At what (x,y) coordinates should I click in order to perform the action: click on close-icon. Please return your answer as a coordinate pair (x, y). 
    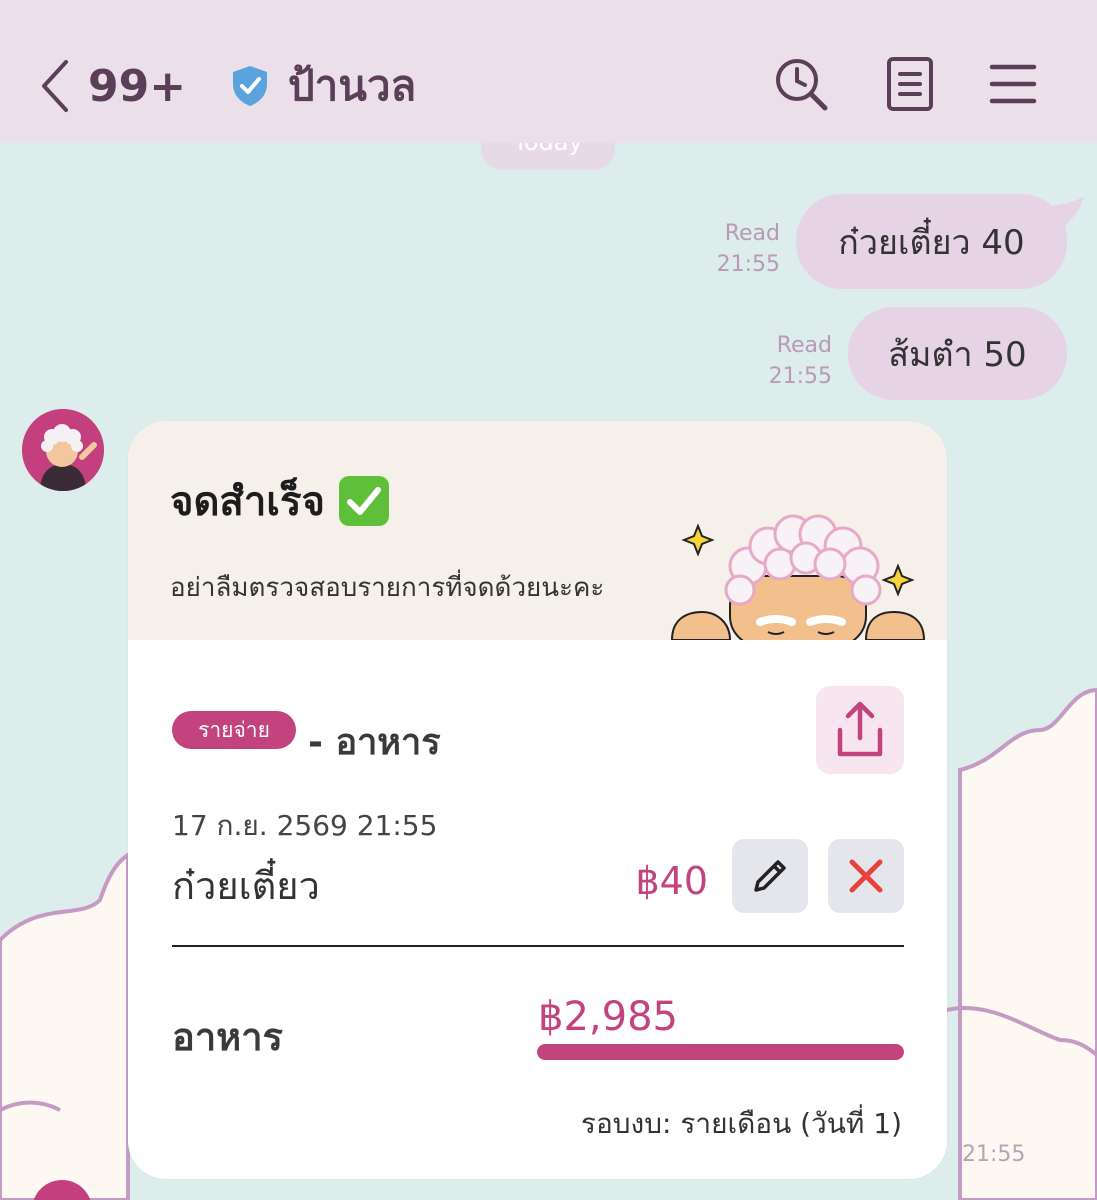
    Looking at the image, I should click on (866, 876).